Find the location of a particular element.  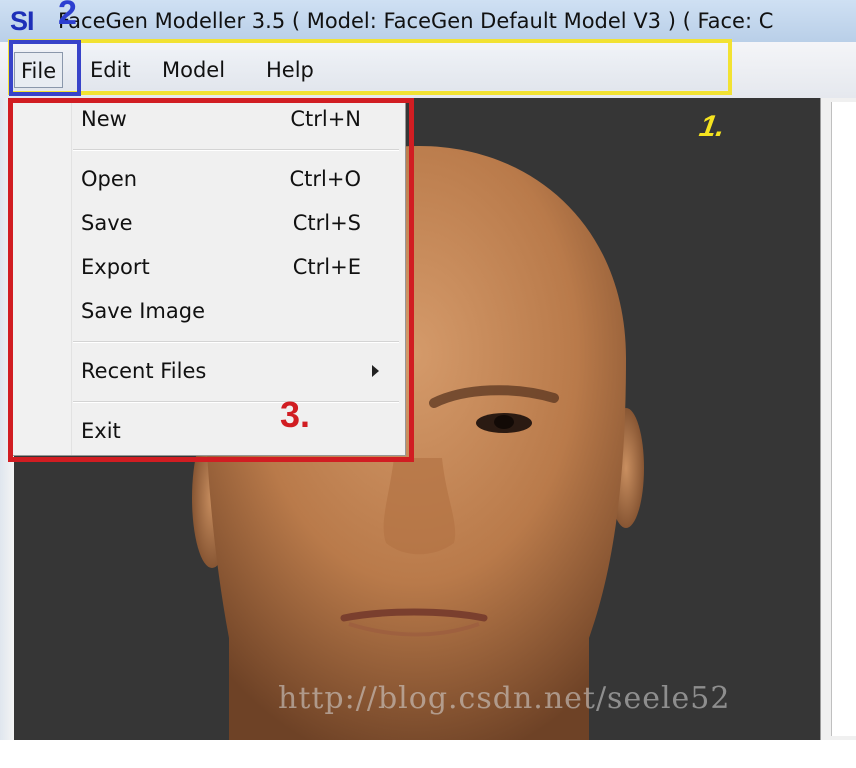

side-panel-inner is located at coordinates (843, 419).